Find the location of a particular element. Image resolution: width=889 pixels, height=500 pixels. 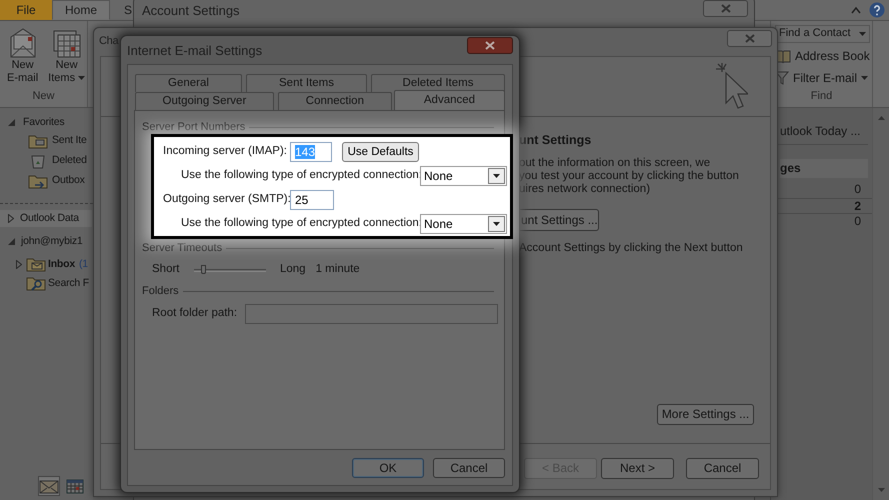

input-field is located at coordinates (371, 314).